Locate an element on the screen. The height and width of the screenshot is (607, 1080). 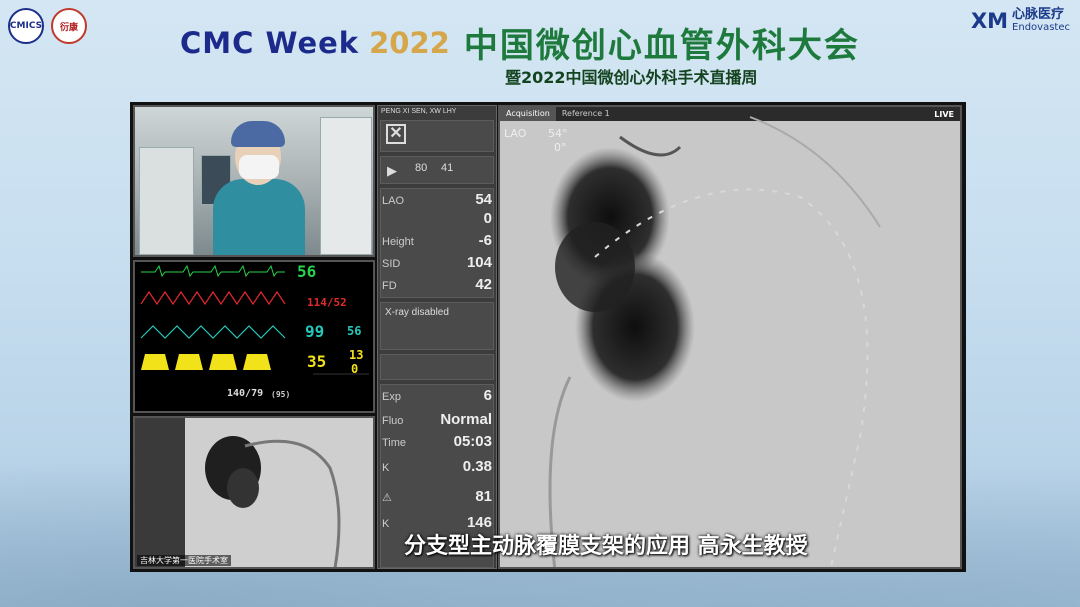
dose-icon: K is located at coordinates (386, 468).